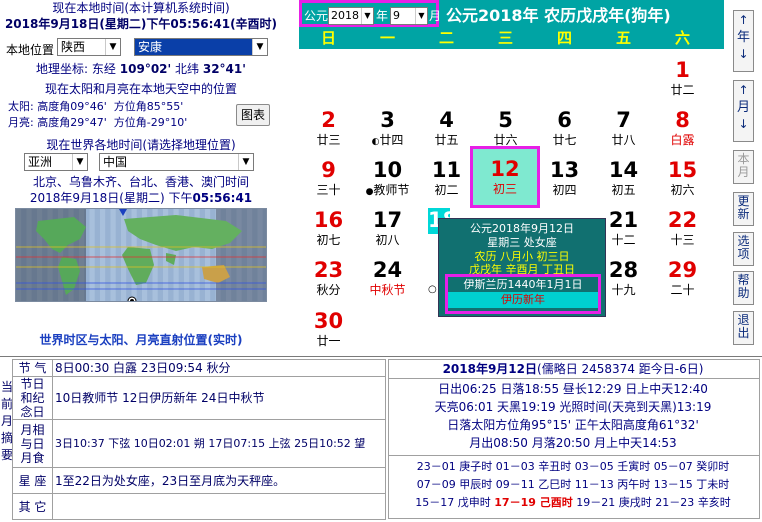 Image resolution: width=762 pixels, height=522 pixels. I want to click on sun-times: 日出06:25 日落18:55 昼长12:29 日上中天12:40, so click(573, 389).